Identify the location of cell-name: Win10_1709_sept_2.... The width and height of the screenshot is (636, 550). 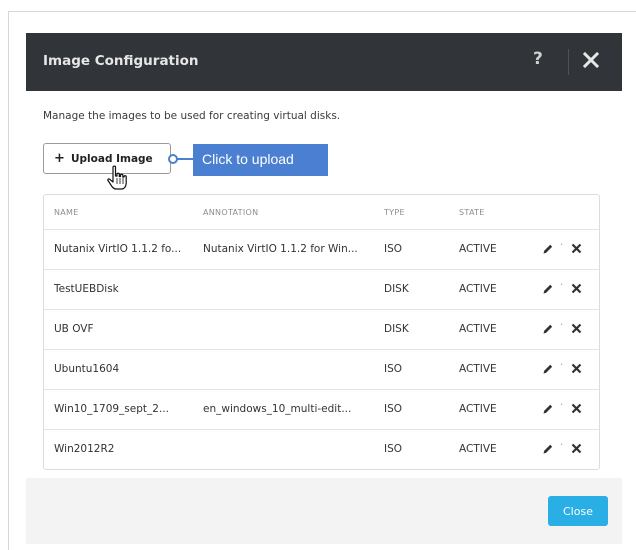
(111, 409).